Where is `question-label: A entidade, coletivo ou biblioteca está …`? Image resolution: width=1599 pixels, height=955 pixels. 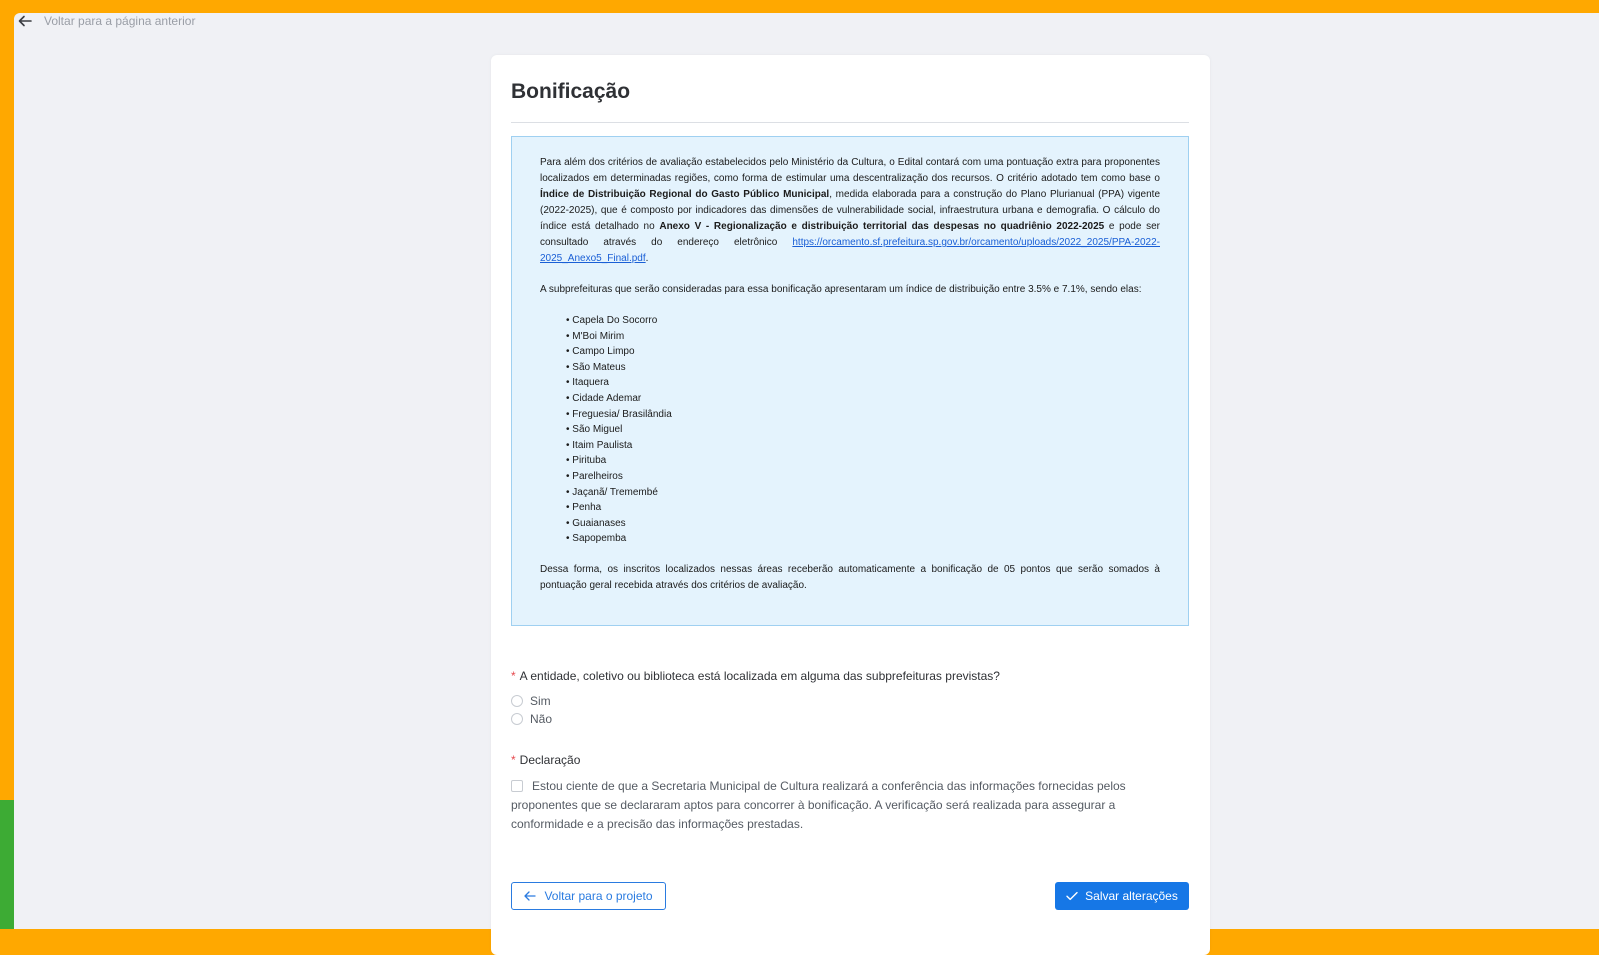 question-label: A entidade, coletivo ou biblioteca está … is located at coordinates (759, 676).